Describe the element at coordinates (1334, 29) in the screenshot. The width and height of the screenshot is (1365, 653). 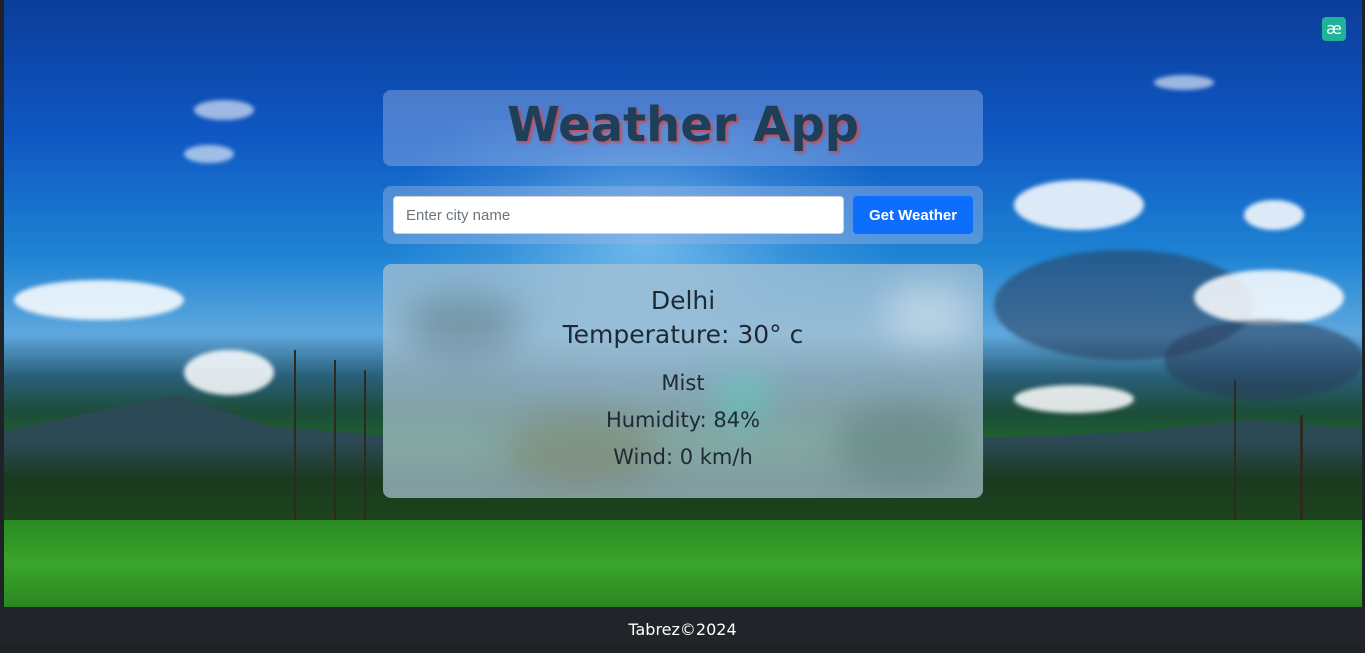
I see `extension-ae-icon: æ` at that location.